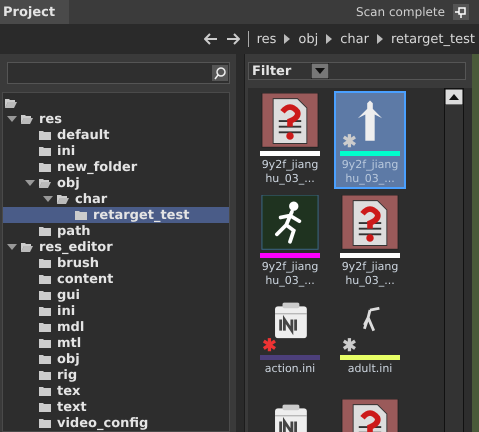  What do you see at coordinates (116, 295) in the screenshot?
I see `tree-item: gui` at bounding box center [116, 295].